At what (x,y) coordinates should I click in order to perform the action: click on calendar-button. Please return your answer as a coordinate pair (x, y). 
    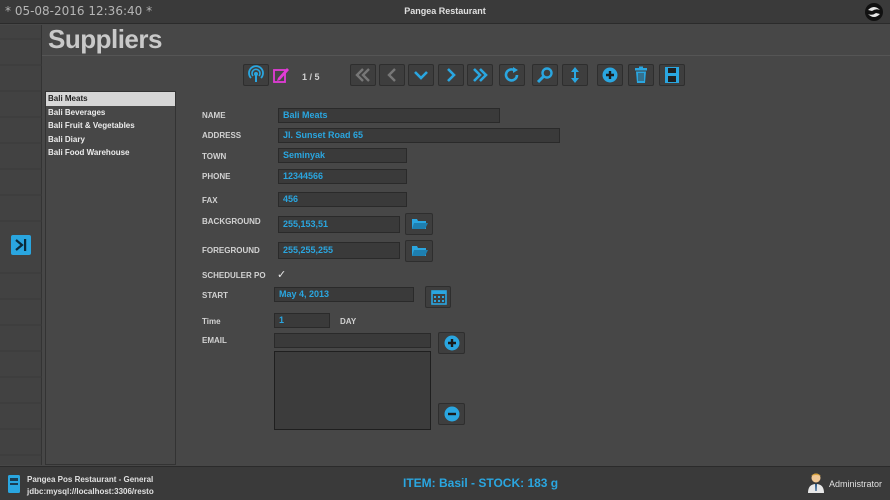
    Looking at the image, I should click on (438, 297).